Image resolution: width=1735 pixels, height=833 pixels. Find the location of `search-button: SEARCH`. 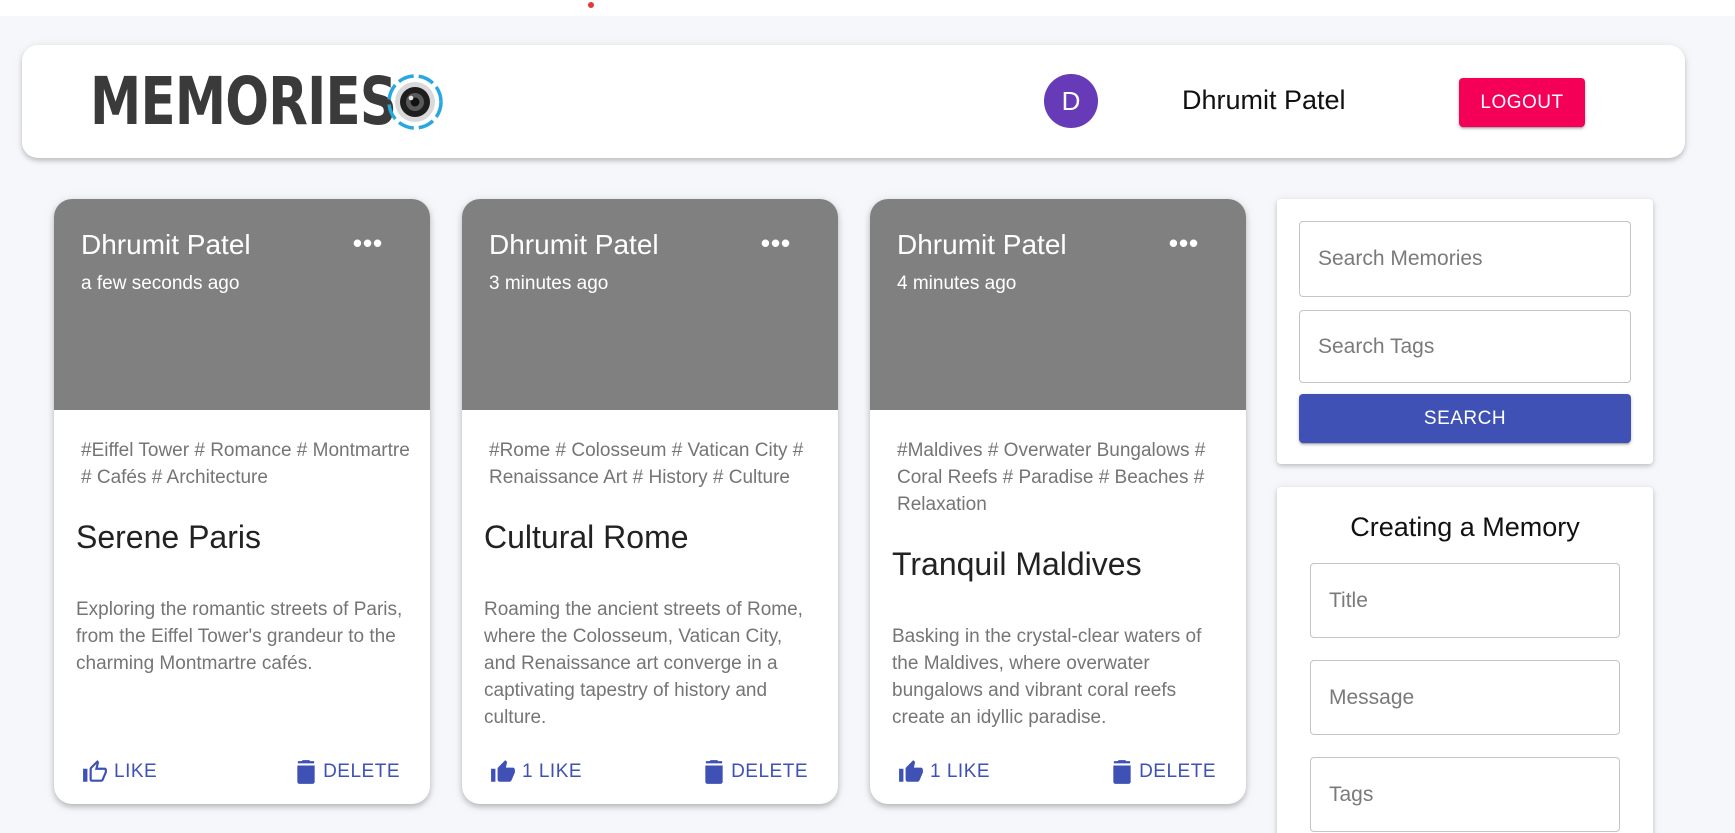

search-button: SEARCH is located at coordinates (1465, 418).